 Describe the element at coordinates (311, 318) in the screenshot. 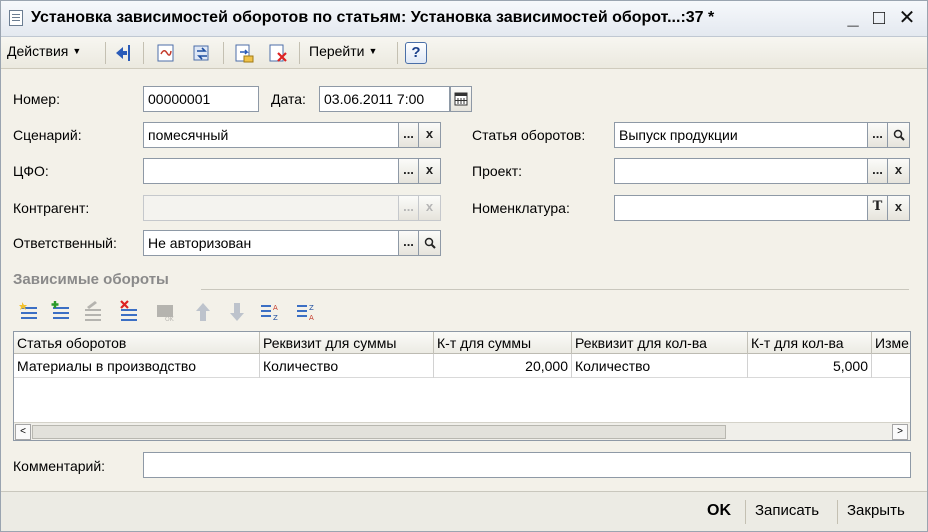

I see `svg-text: A` at that location.